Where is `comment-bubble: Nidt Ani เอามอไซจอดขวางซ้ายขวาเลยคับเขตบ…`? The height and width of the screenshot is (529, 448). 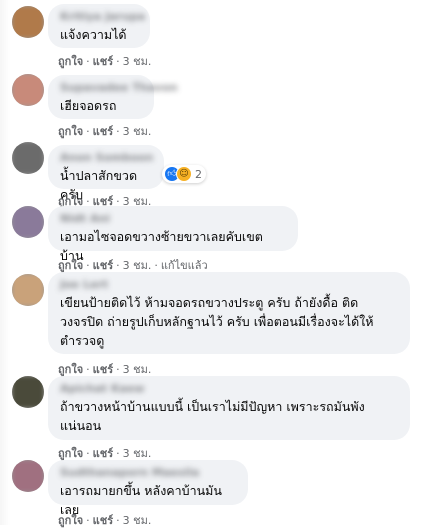 comment-bubble: Nidt Ani เอามอไซจอดขวางซ้ายขวาเลยคับเขตบ… is located at coordinates (173, 234).